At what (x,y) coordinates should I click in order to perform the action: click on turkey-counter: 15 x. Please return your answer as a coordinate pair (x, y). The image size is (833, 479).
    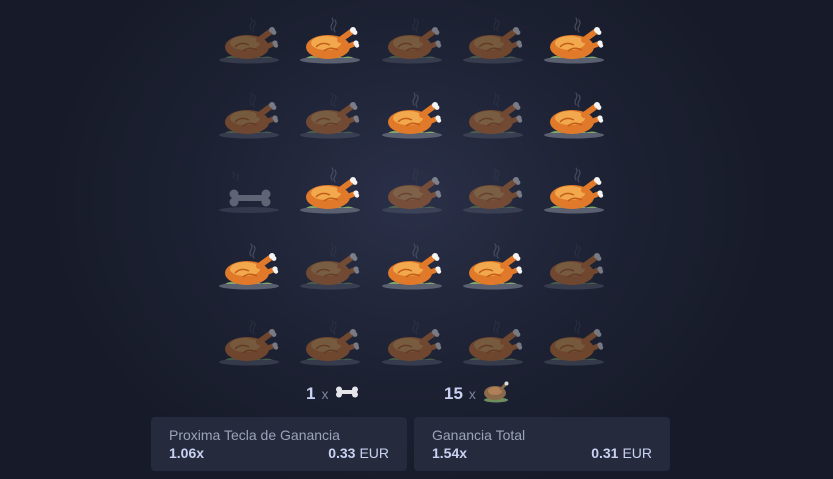
    Looking at the image, I should click on (477, 394).